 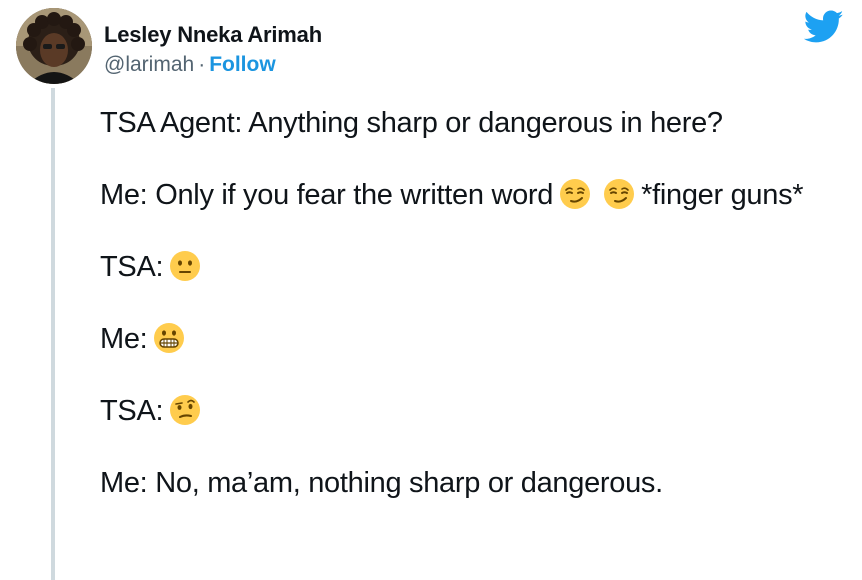 I want to click on author-avatar, so click(x=54, y=46).